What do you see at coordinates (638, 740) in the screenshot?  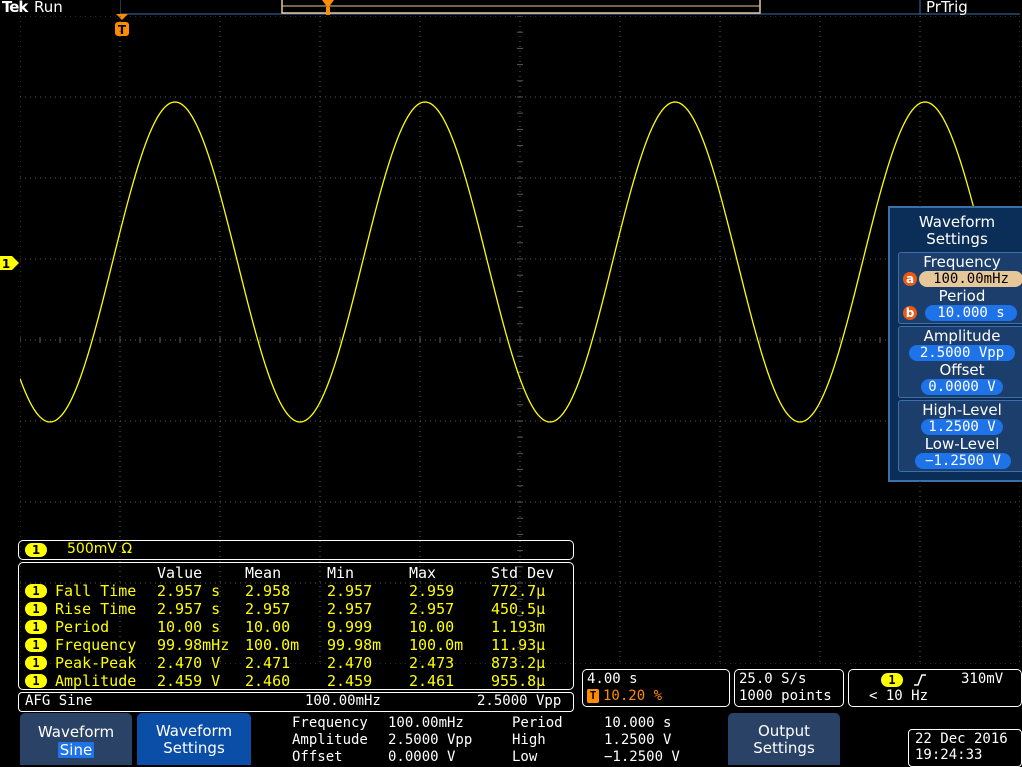 I see `param-high-value: 1.2500 V` at bounding box center [638, 740].